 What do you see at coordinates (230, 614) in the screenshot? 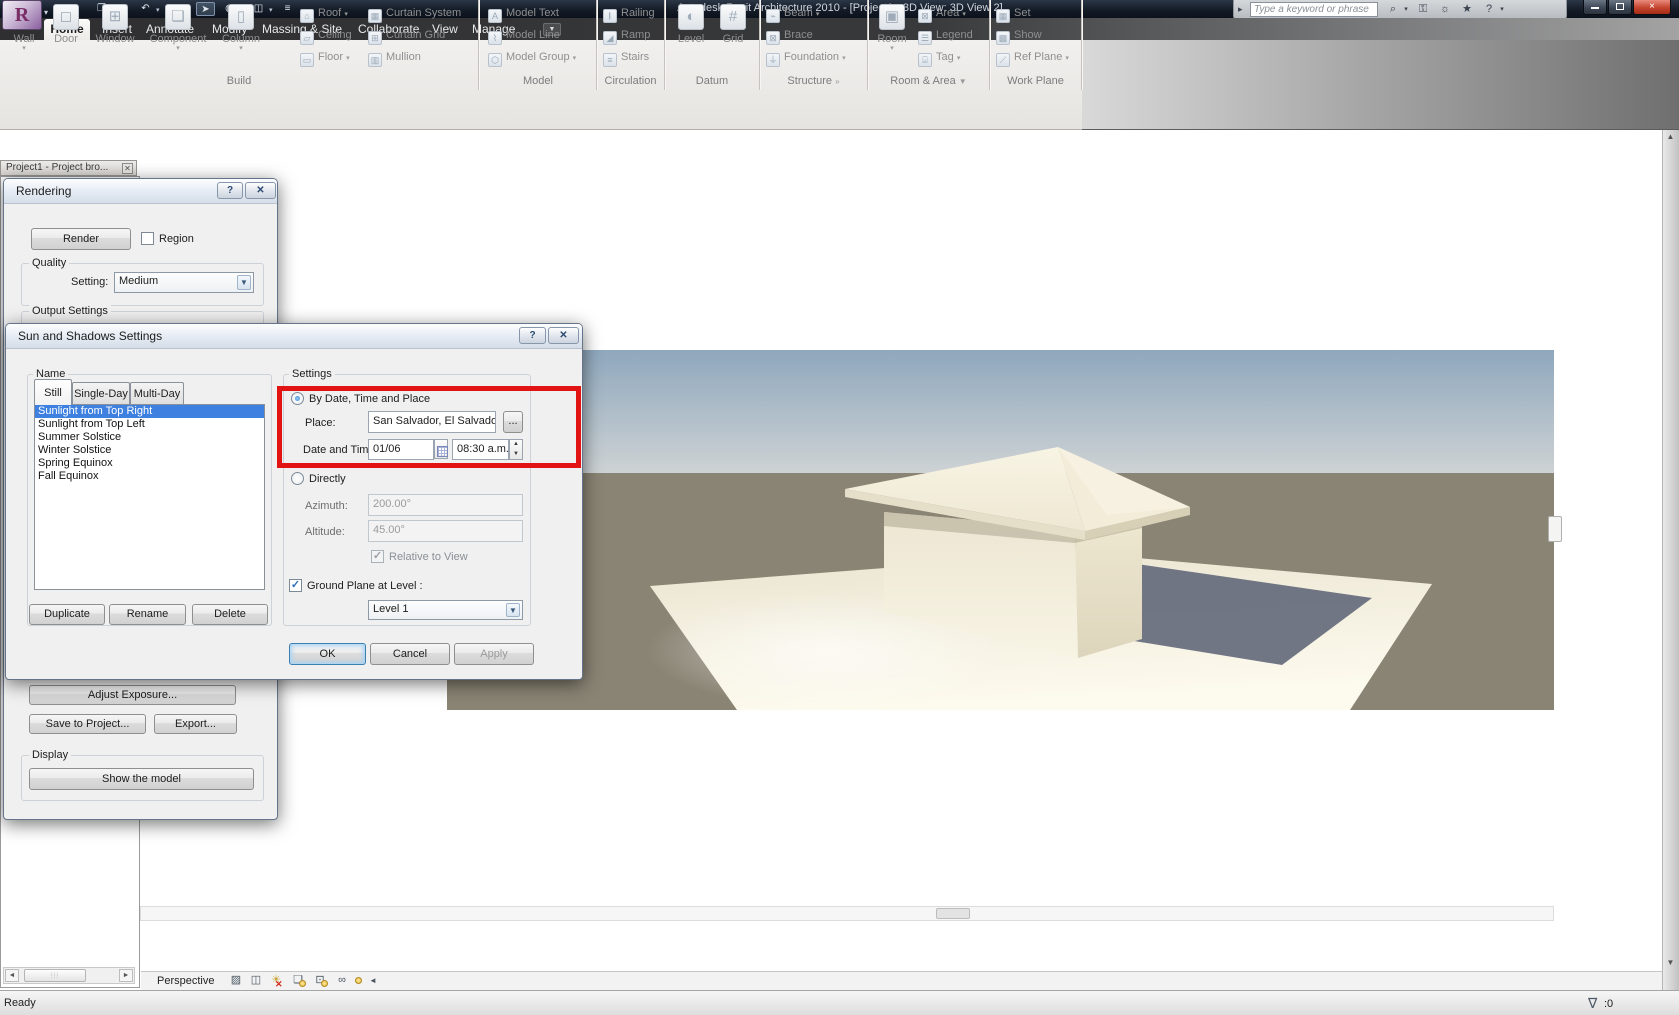
I see `delete-button: Delete` at bounding box center [230, 614].